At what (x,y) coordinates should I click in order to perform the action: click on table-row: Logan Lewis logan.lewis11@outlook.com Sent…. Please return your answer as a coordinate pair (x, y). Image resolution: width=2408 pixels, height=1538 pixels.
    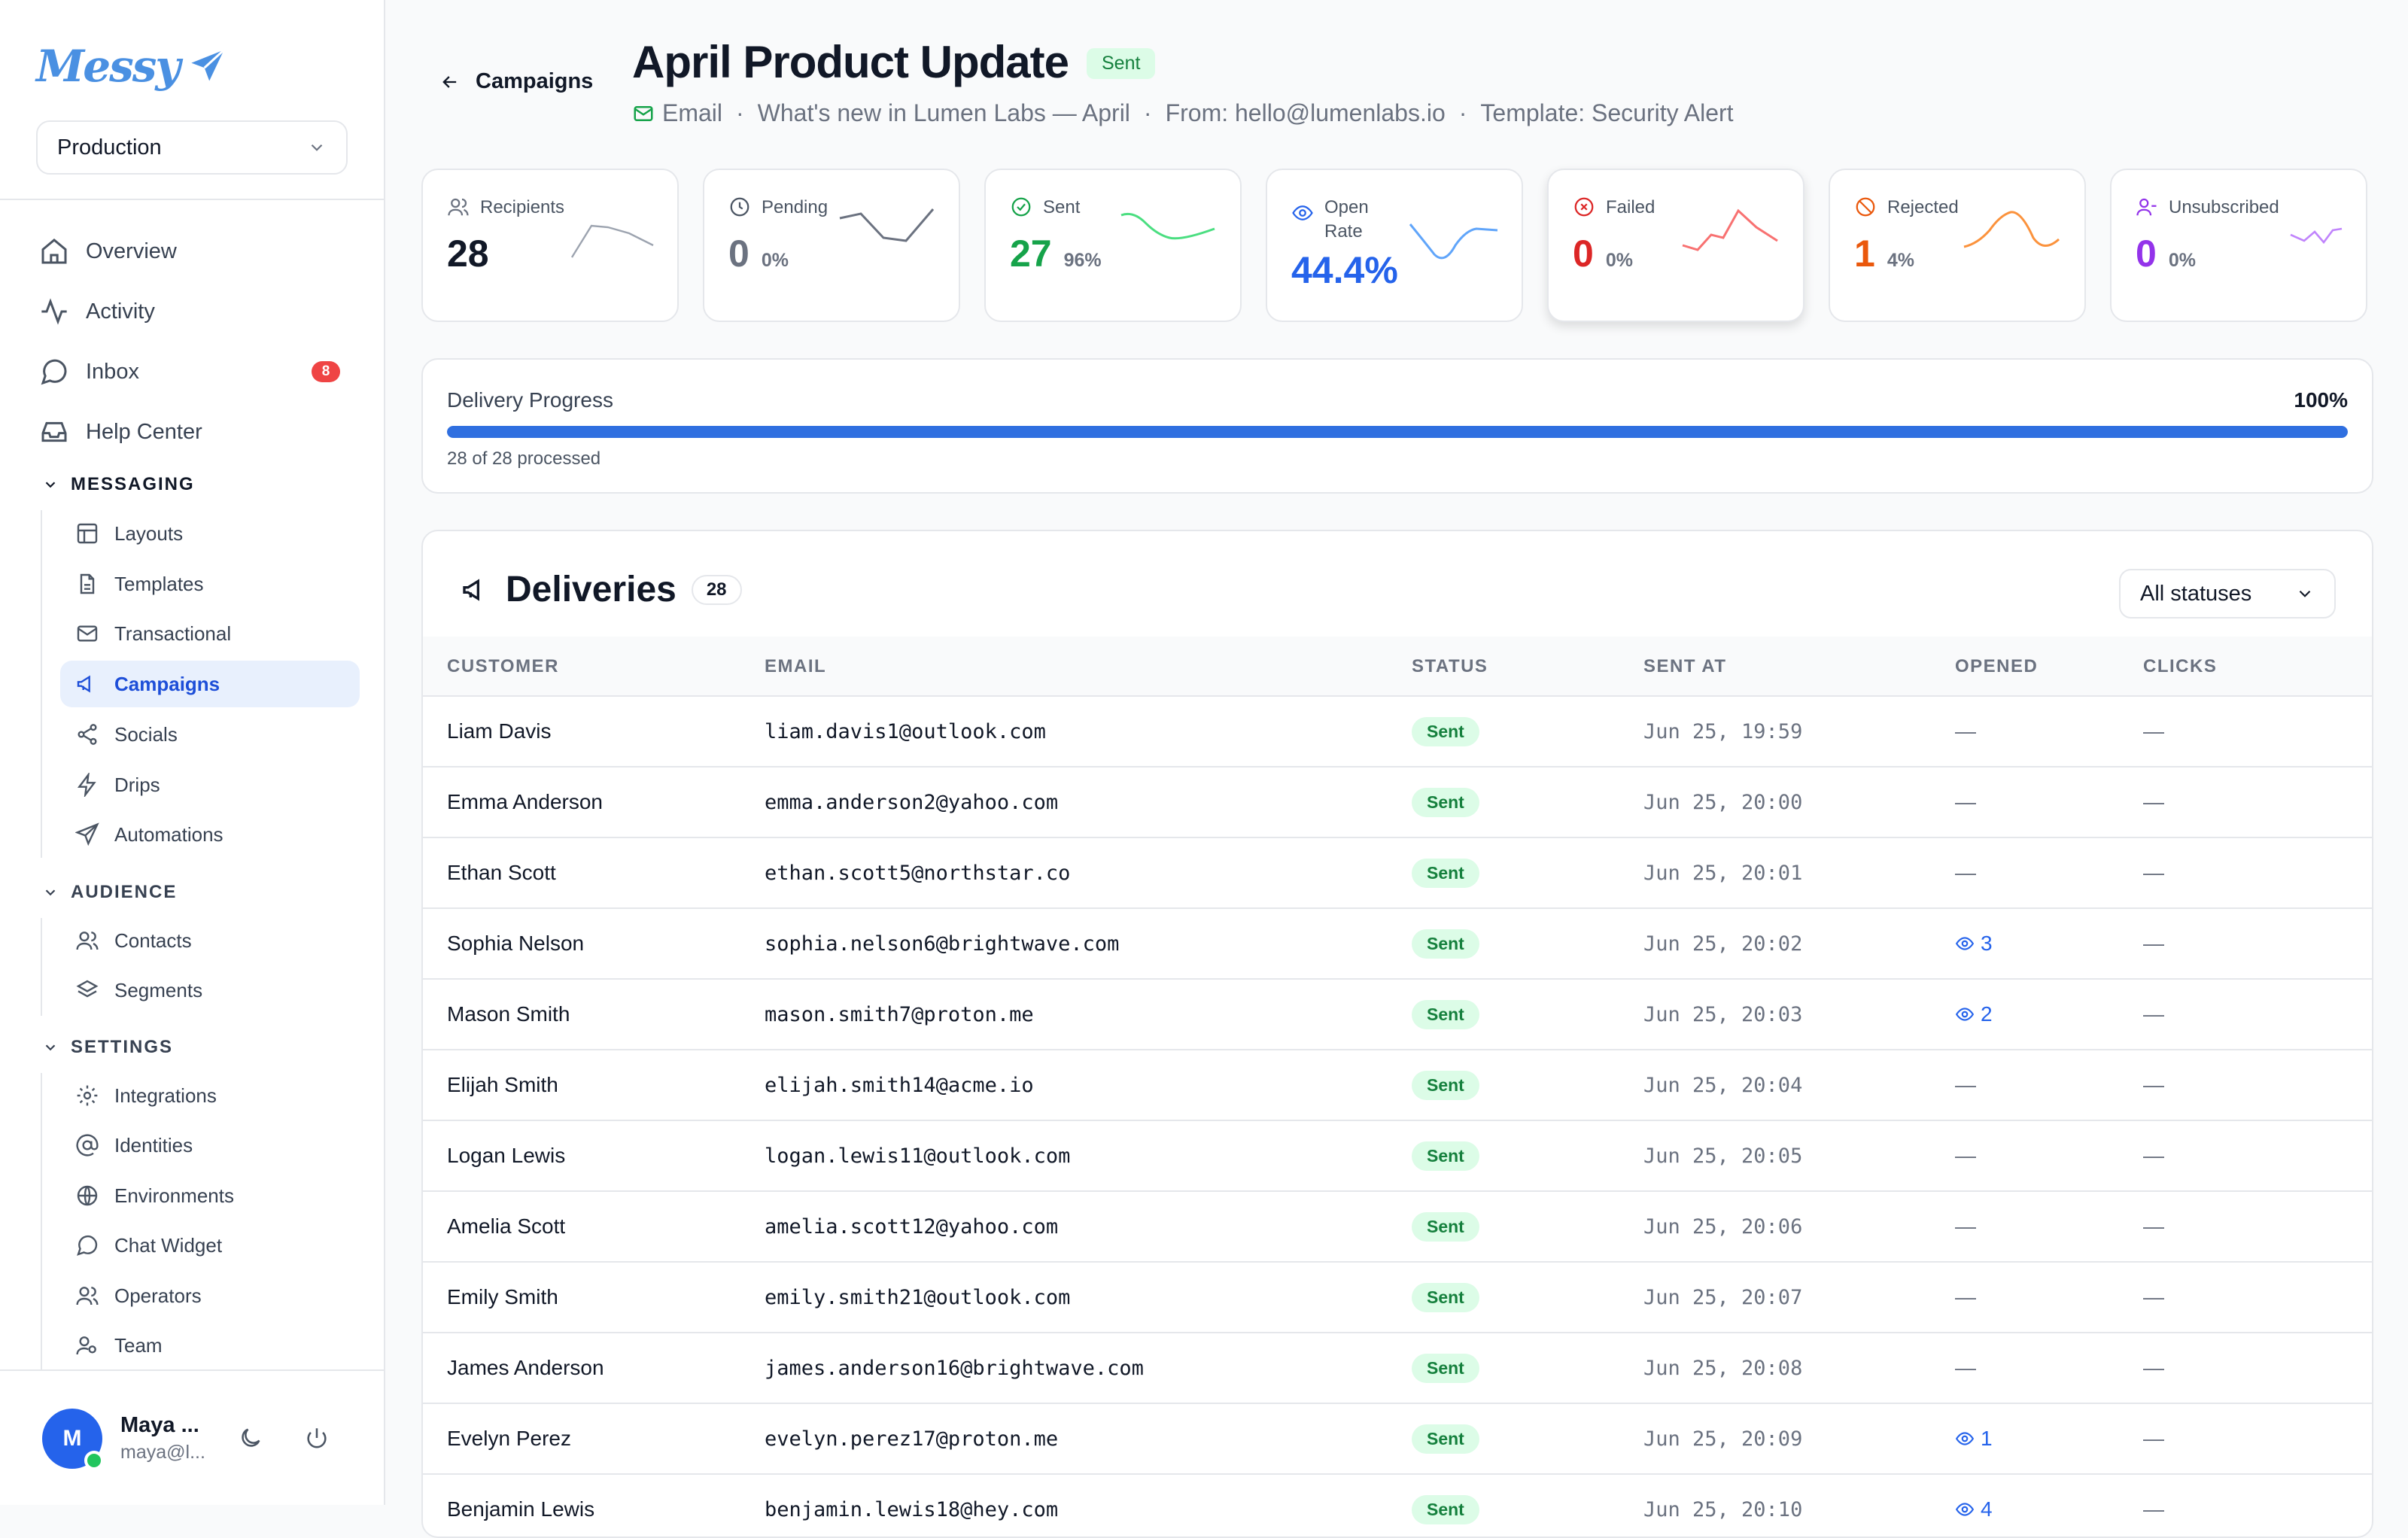
    Looking at the image, I should click on (1397, 1156).